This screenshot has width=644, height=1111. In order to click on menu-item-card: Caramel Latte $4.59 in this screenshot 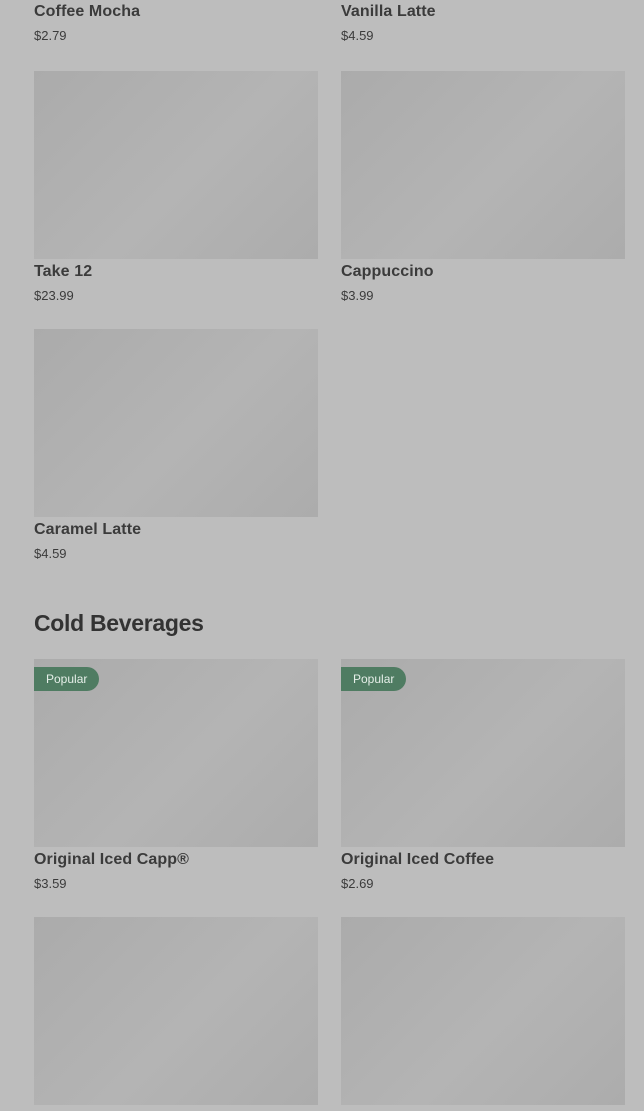, I will do `click(176, 449)`.